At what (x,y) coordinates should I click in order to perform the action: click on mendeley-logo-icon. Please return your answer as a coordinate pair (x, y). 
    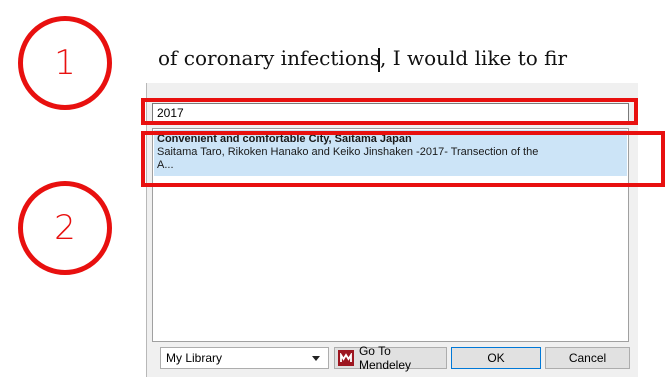
    Looking at the image, I should click on (346, 358).